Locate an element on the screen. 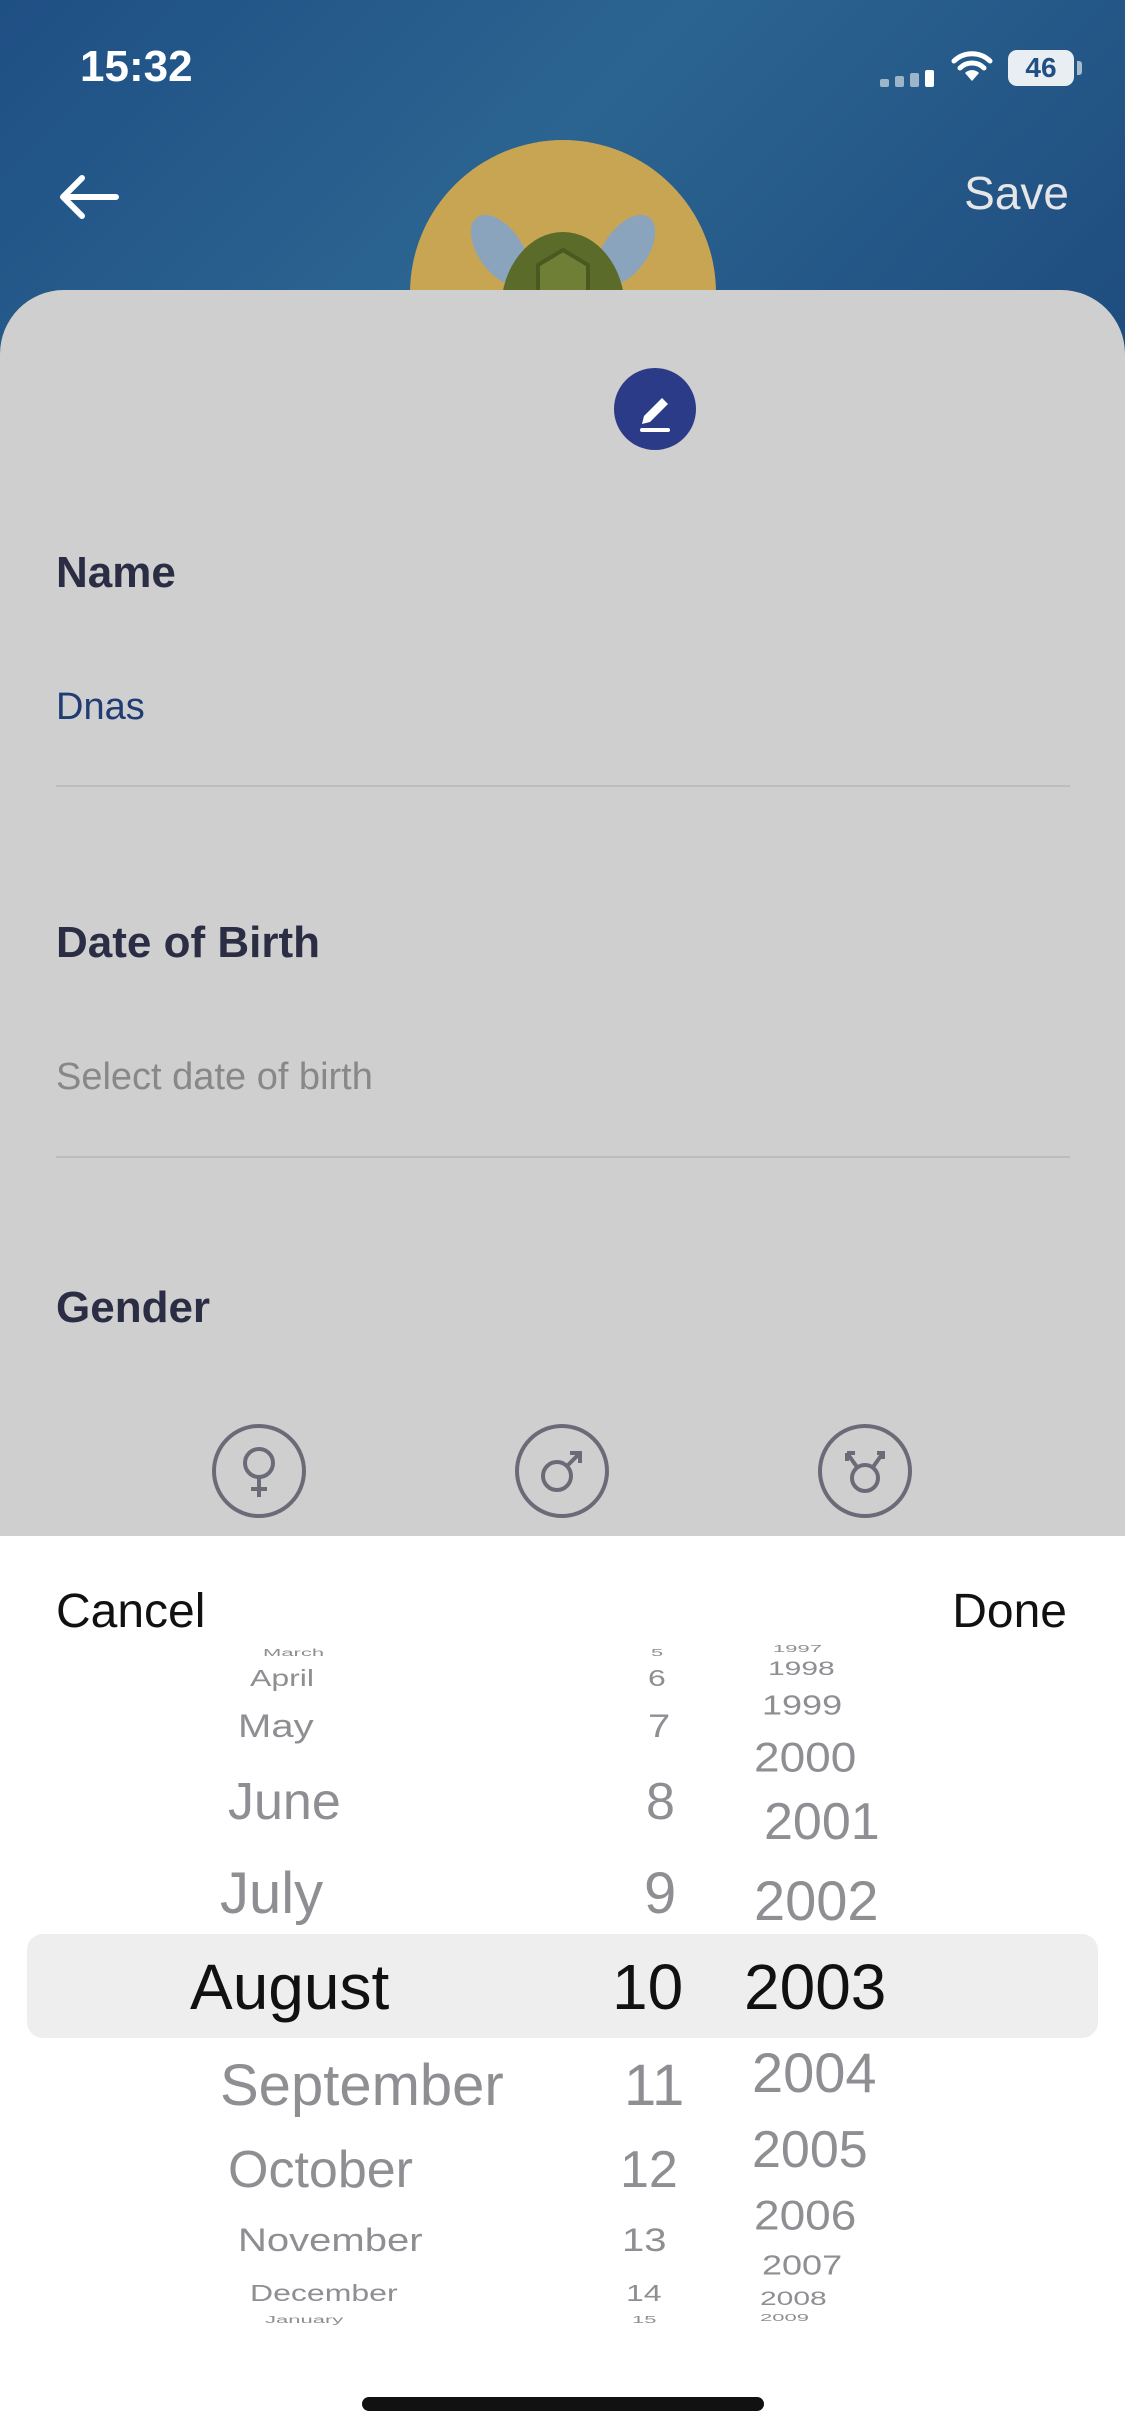  female-icon is located at coordinates (259, 1471).